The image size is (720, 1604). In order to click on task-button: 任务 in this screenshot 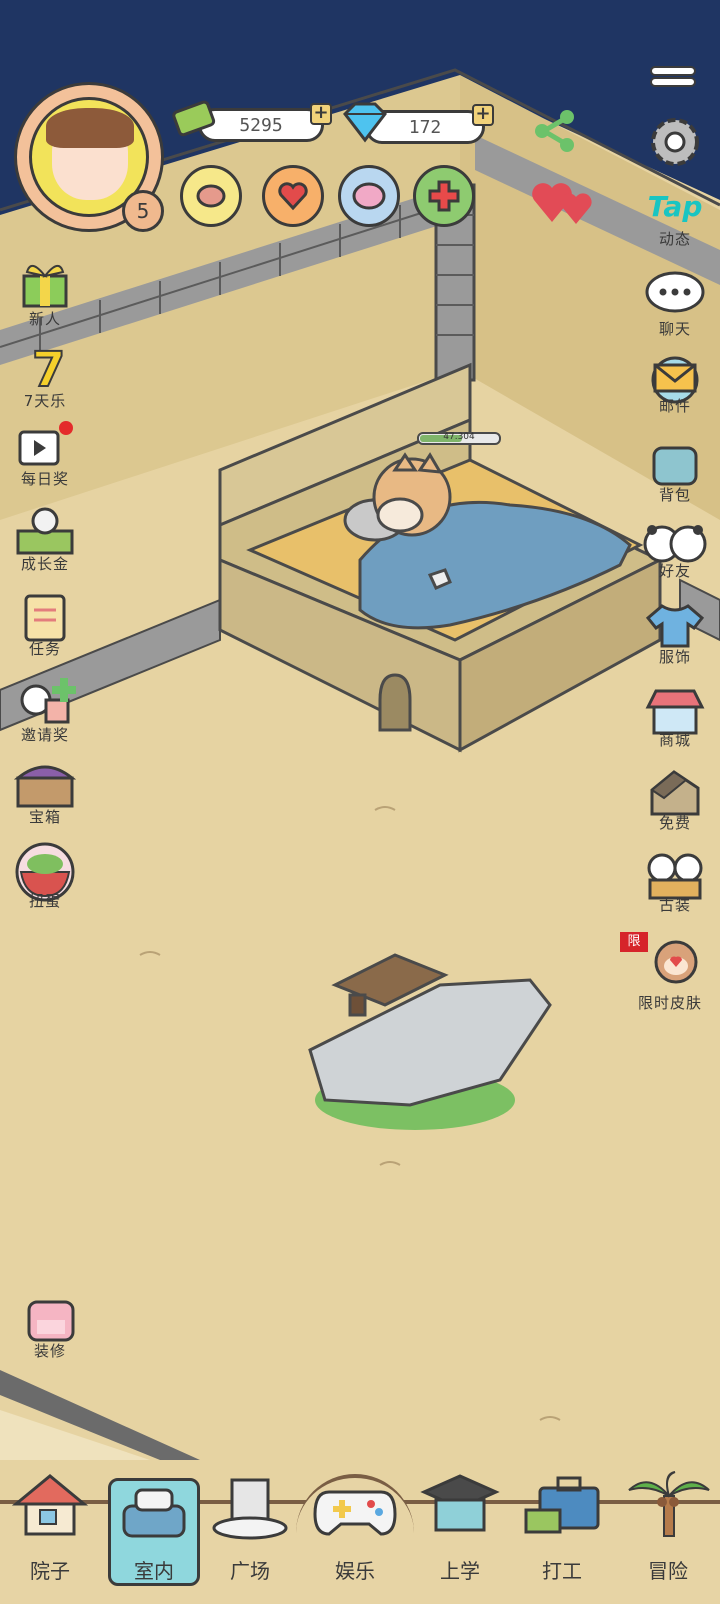, I will do `click(45, 630)`.